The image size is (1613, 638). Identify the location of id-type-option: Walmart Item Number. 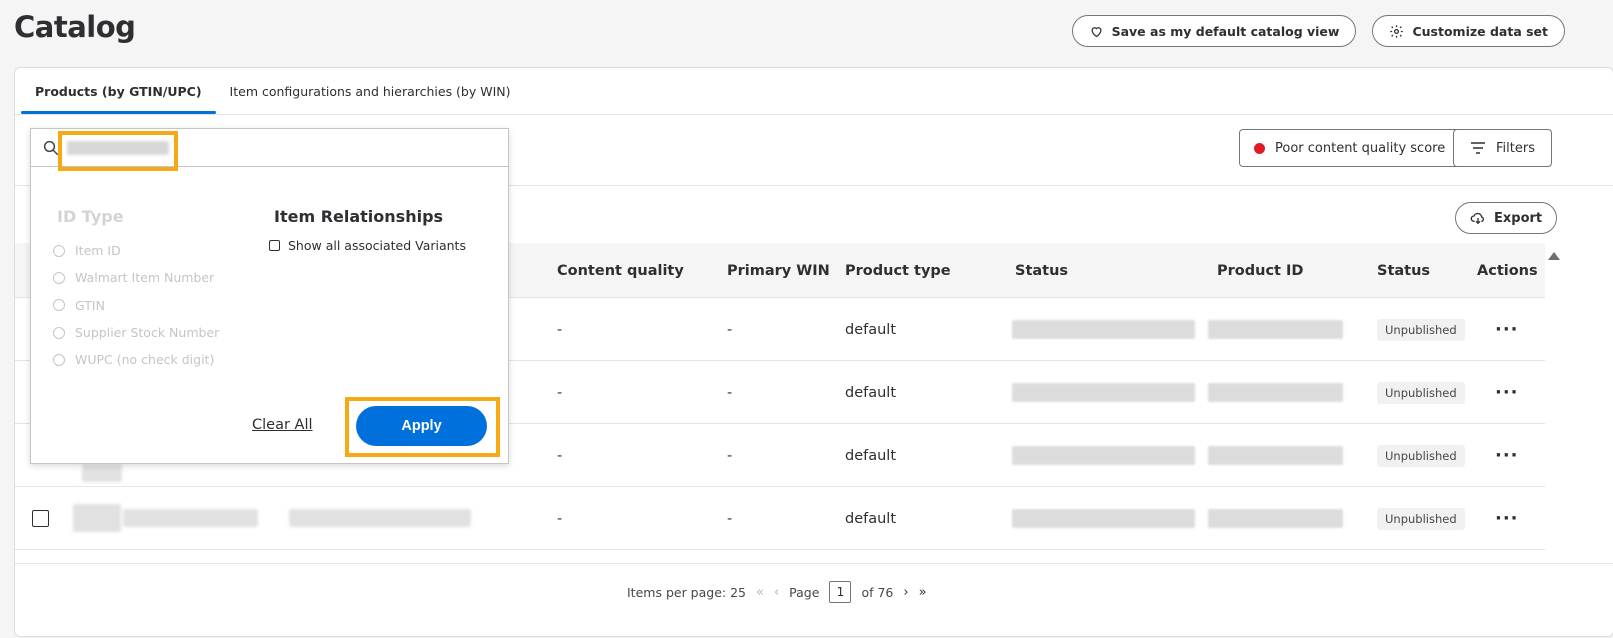
(136, 277).